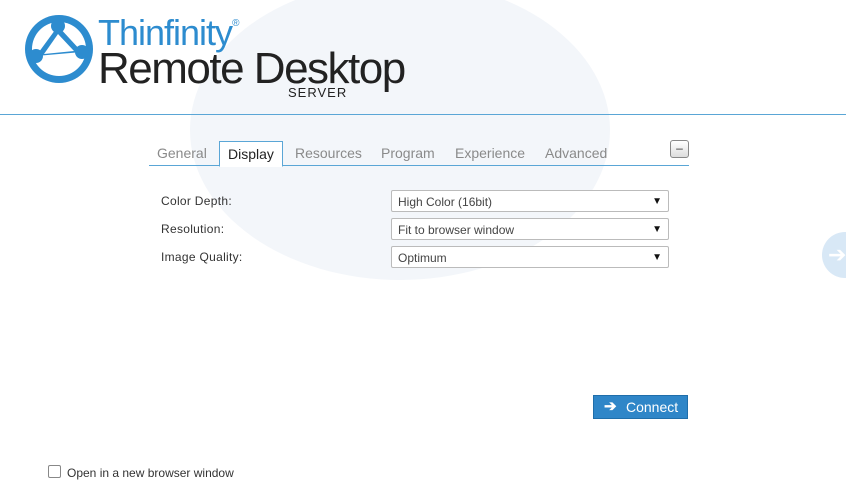  What do you see at coordinates (202, 257) in the screenshot?
I see `image-quality-label: Image Quality:` at bounding box center [202, 257].